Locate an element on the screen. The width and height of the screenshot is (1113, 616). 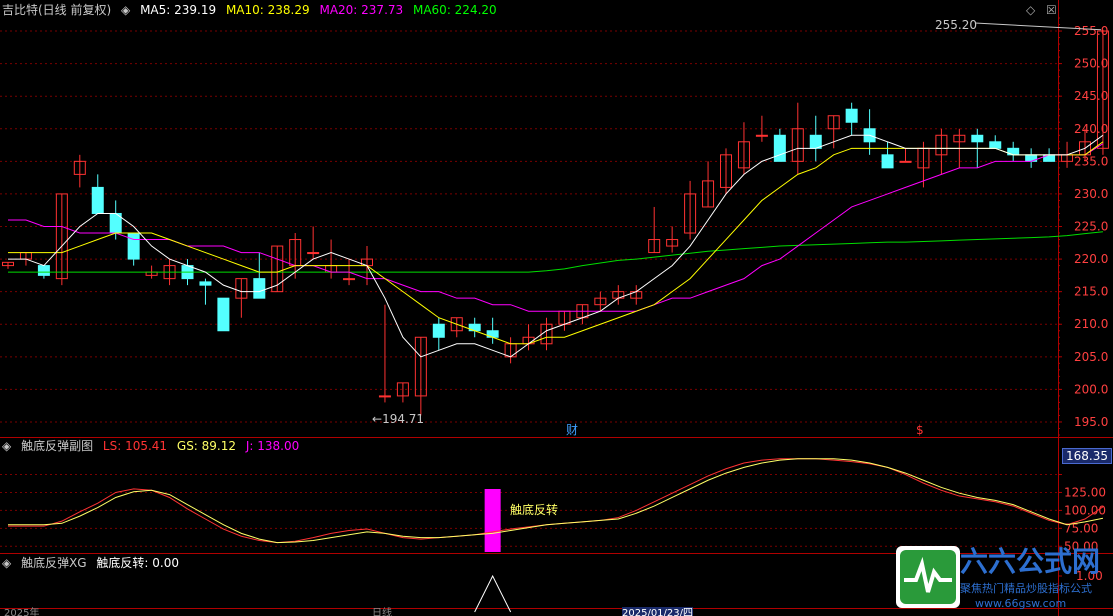
financial-report-marker: 财 is located at coordinates (572, 430).